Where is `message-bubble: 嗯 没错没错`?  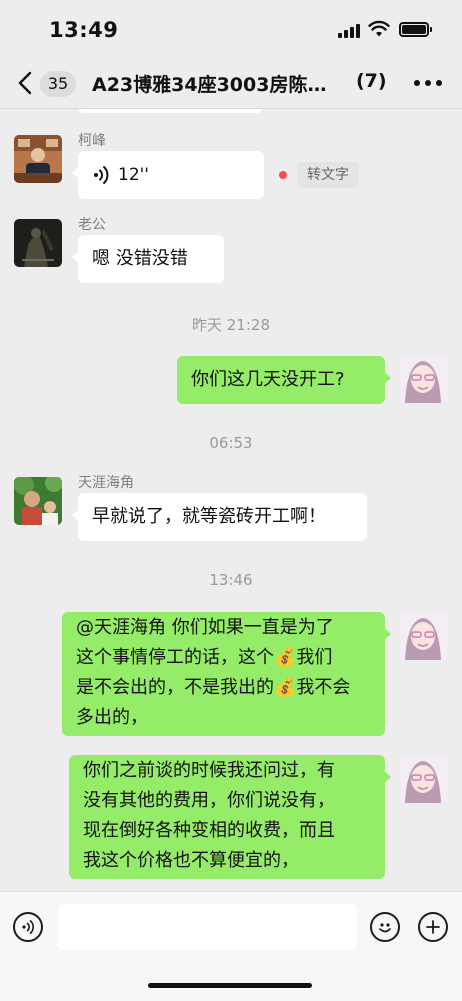
message-bubble: 嗯 没错没错 is located at coordinates (148, 259).